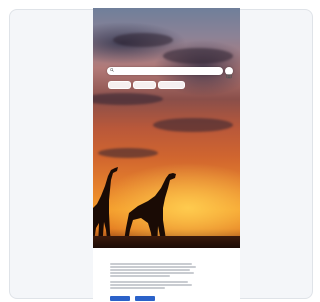 This screenshot has width=320, height=302. What do you see at coordinates (166, 242) in the screenshot?
I see `horizon` at bounding box center [166, 242].